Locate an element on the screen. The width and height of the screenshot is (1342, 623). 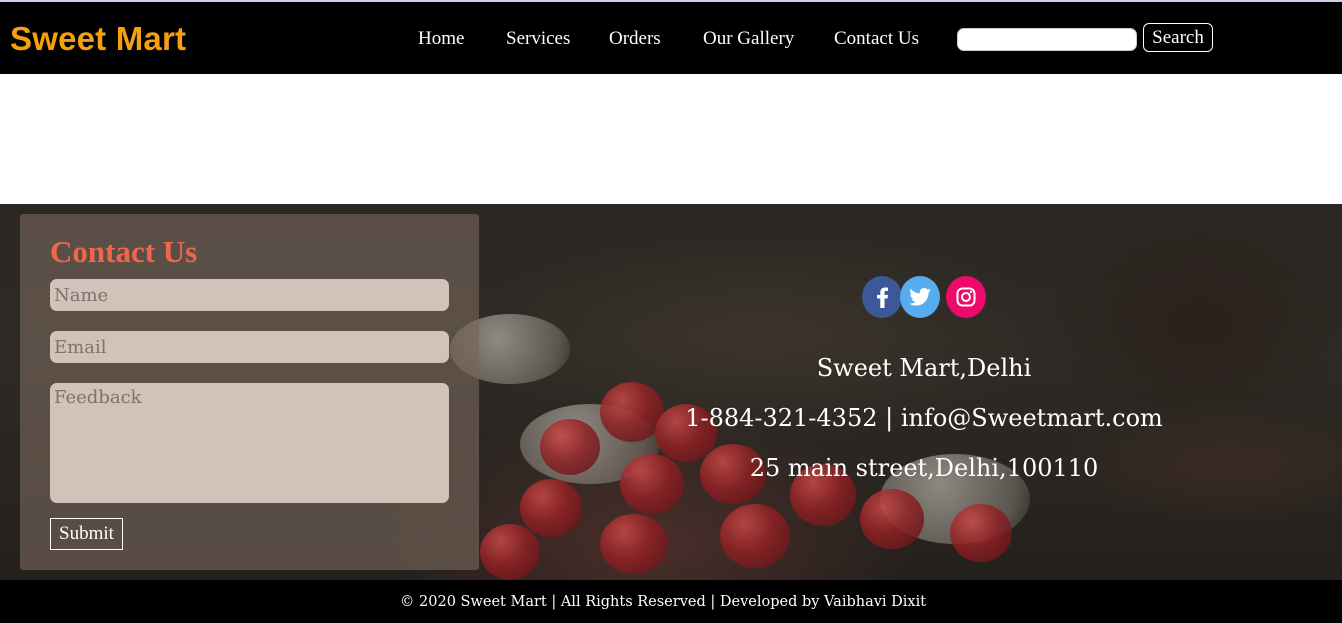
nav-services: Services is located at coordinates (538, 39).